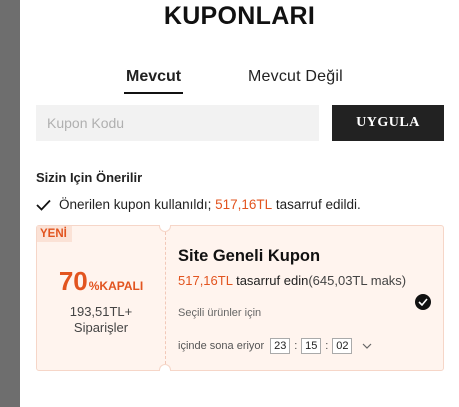  I want to click on coupon-scope: Seçili ürünler için, so click(220, 313).